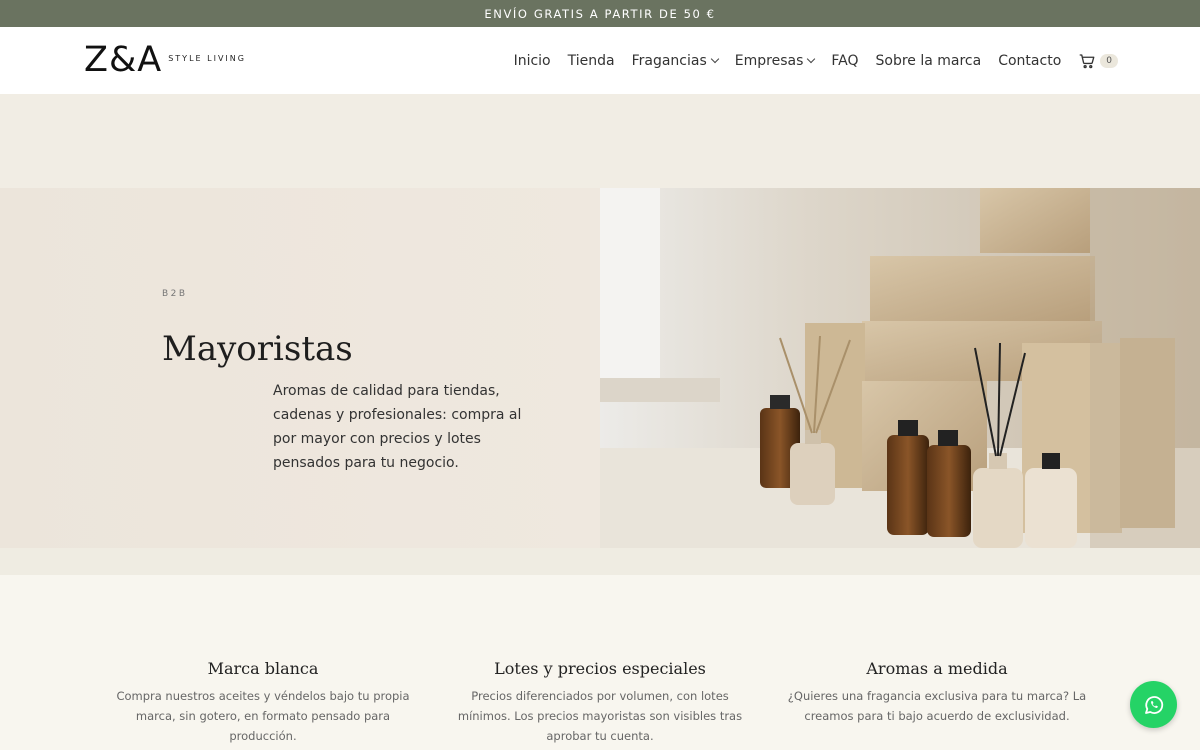  What do you see at coordinates (600, 561) in the screenshot?
I see `section-divider` at bounding box center [600, 561].